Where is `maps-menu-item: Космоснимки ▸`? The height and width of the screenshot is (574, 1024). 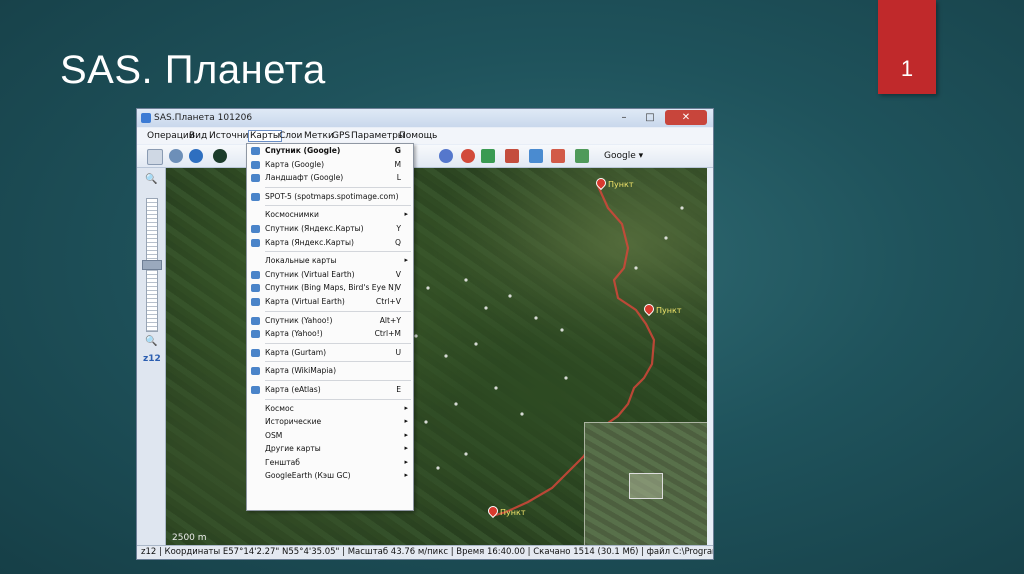
maps-menu-item: Космоснимки ▸ is located at coordinates (330, 215).